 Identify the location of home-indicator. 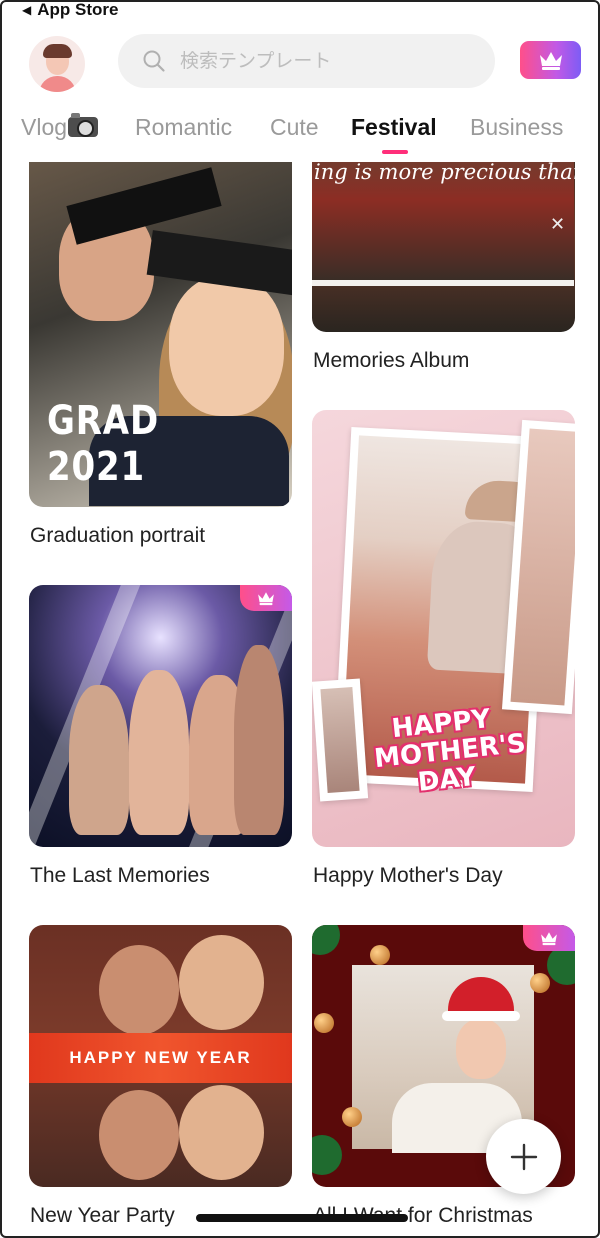
(302, 1218).